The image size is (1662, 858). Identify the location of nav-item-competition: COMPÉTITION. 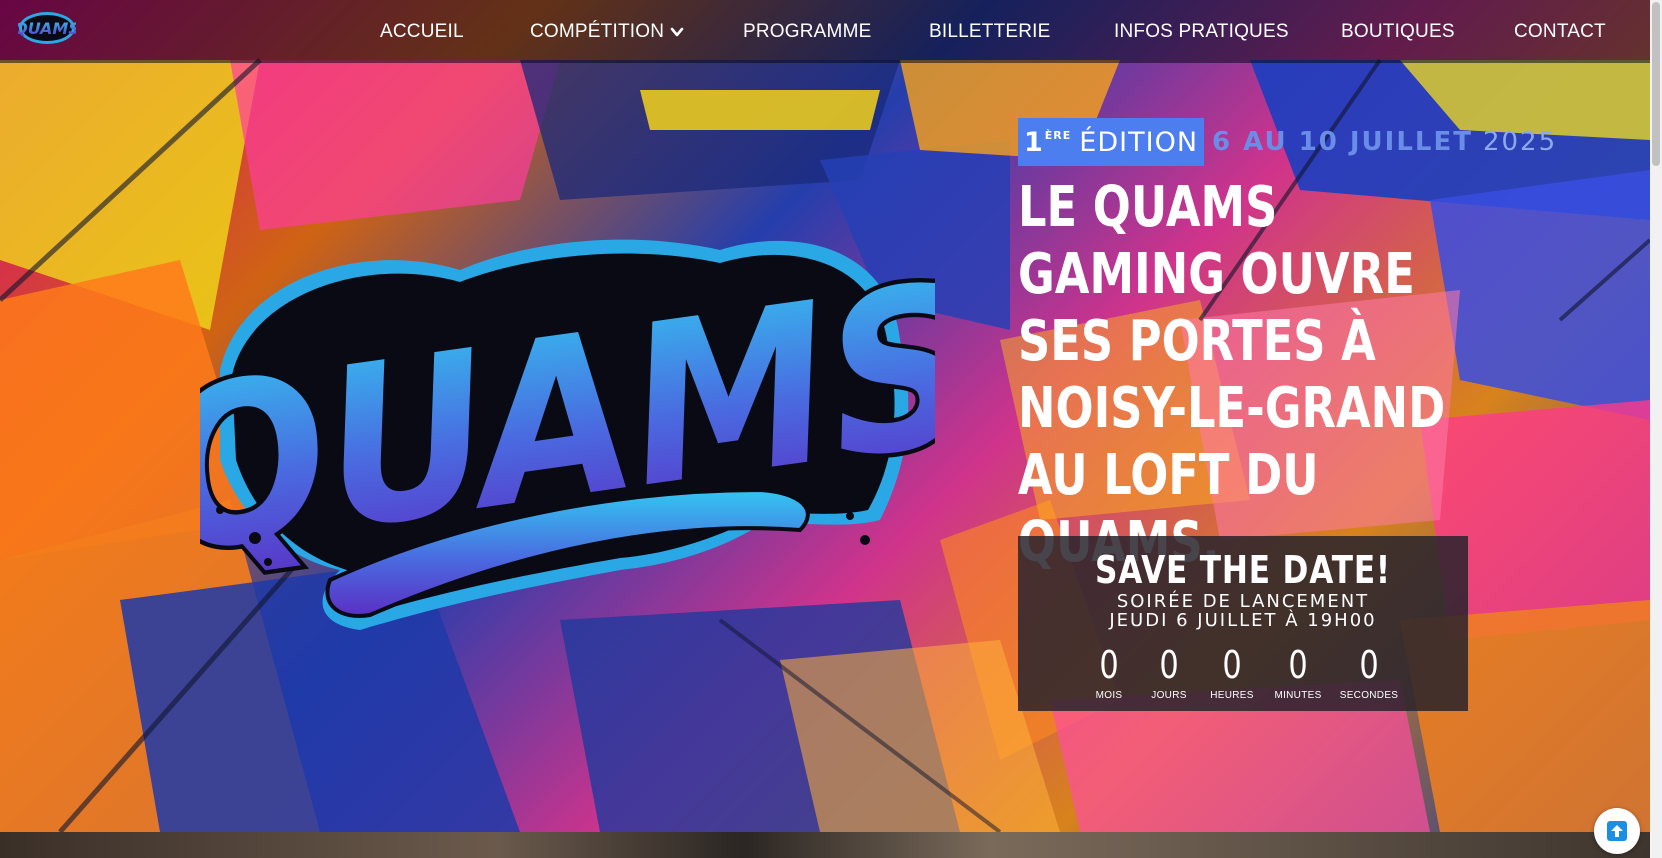
(607, 32).